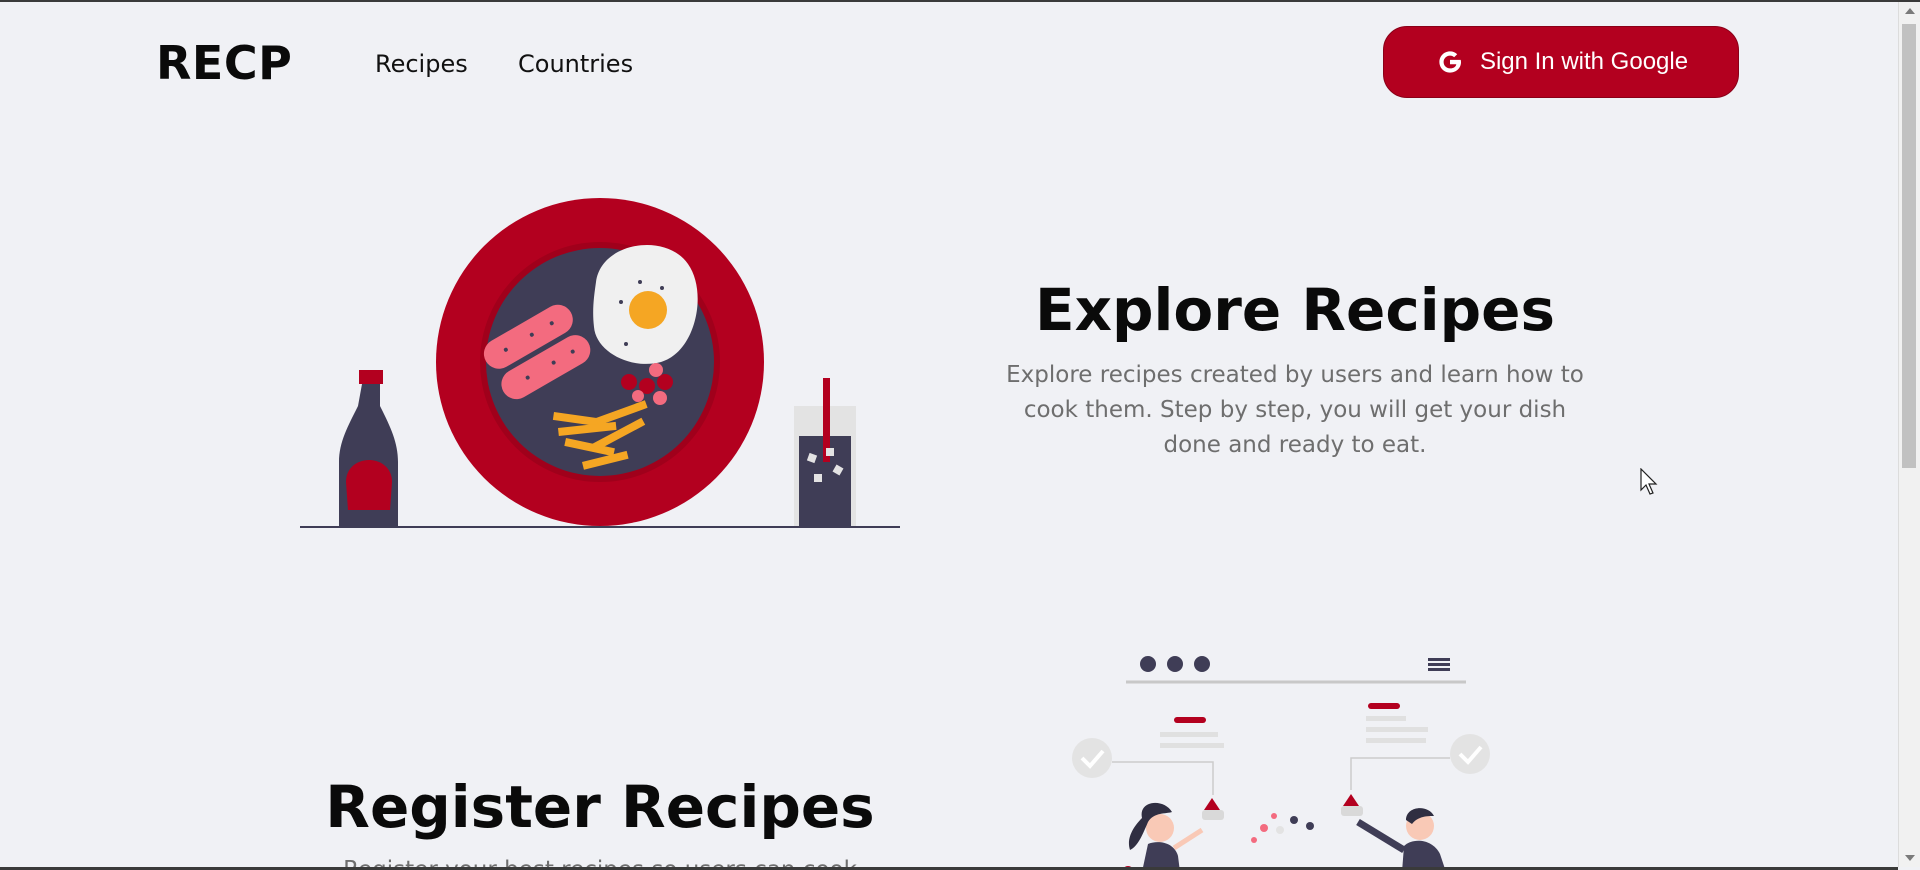  What do you see at coordinates (224, 63) in the screenshot?
I see `site-logo: RECP` at bounding box center [224, 63].